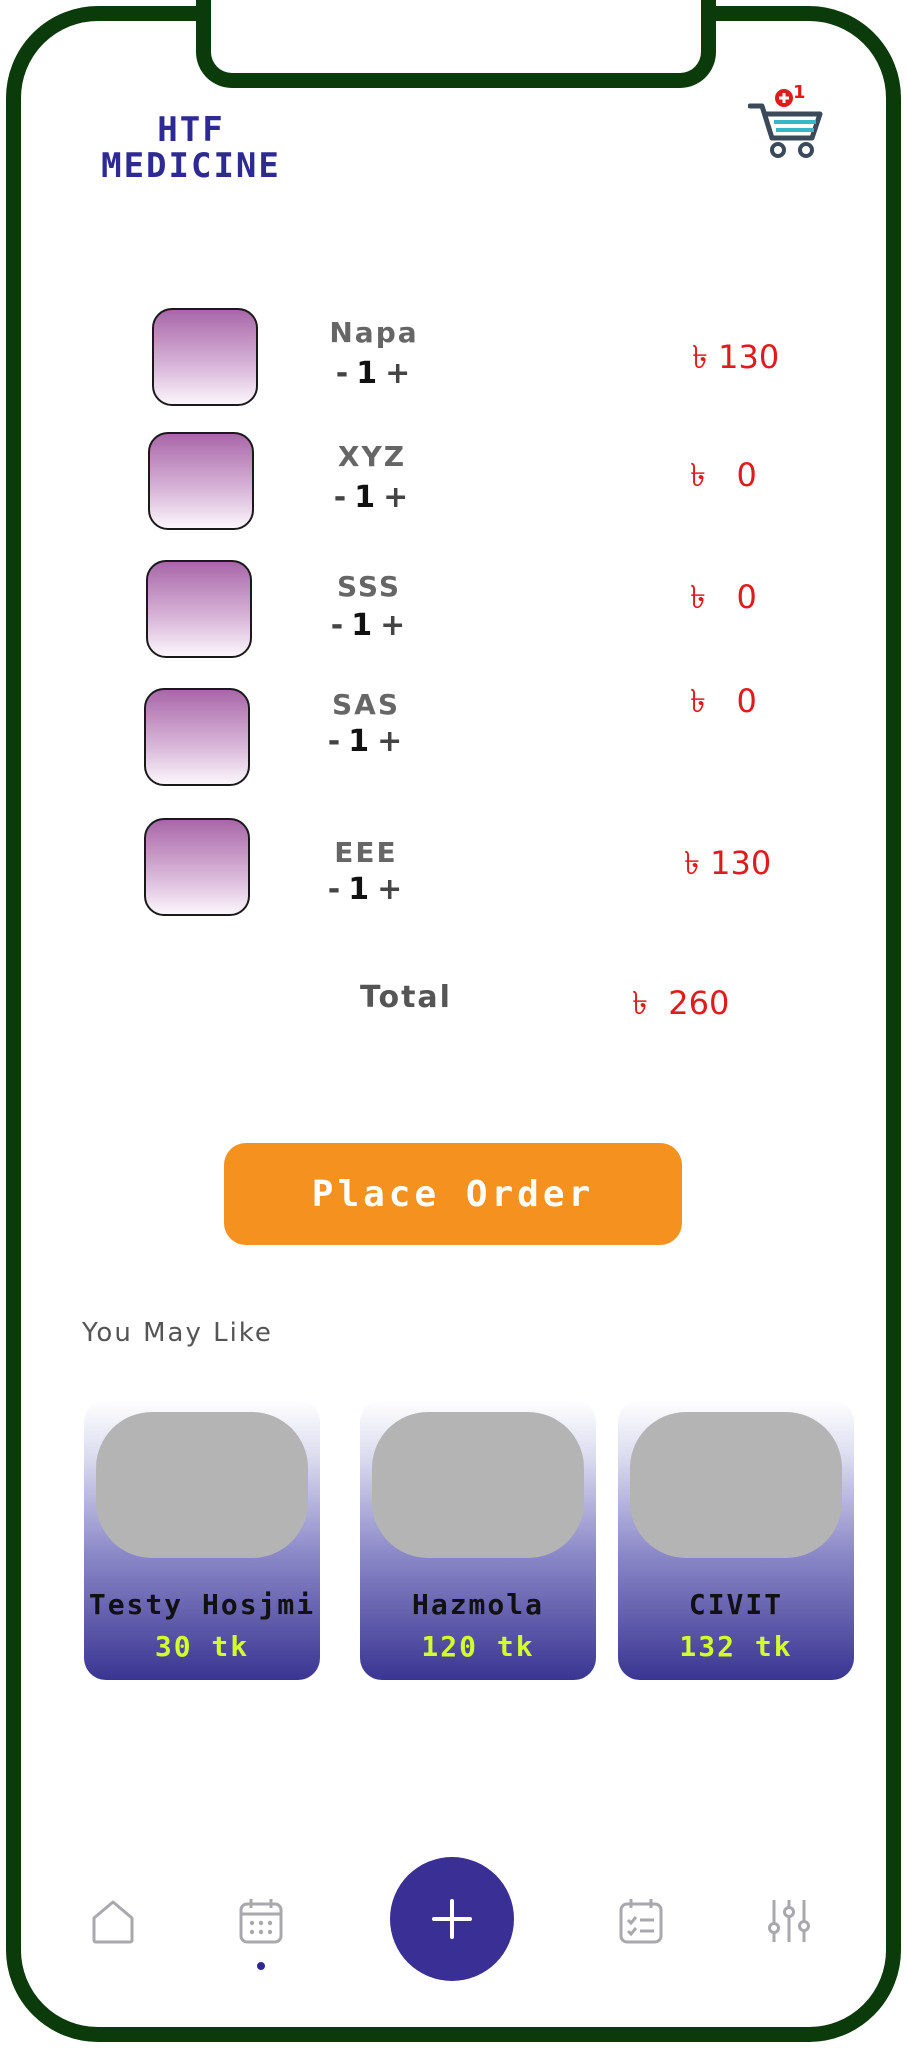  What do you see at coordinates (736, 1604) in the screenshot?
I see `product-name: CIVIT` at bounding box center [736, 1604].